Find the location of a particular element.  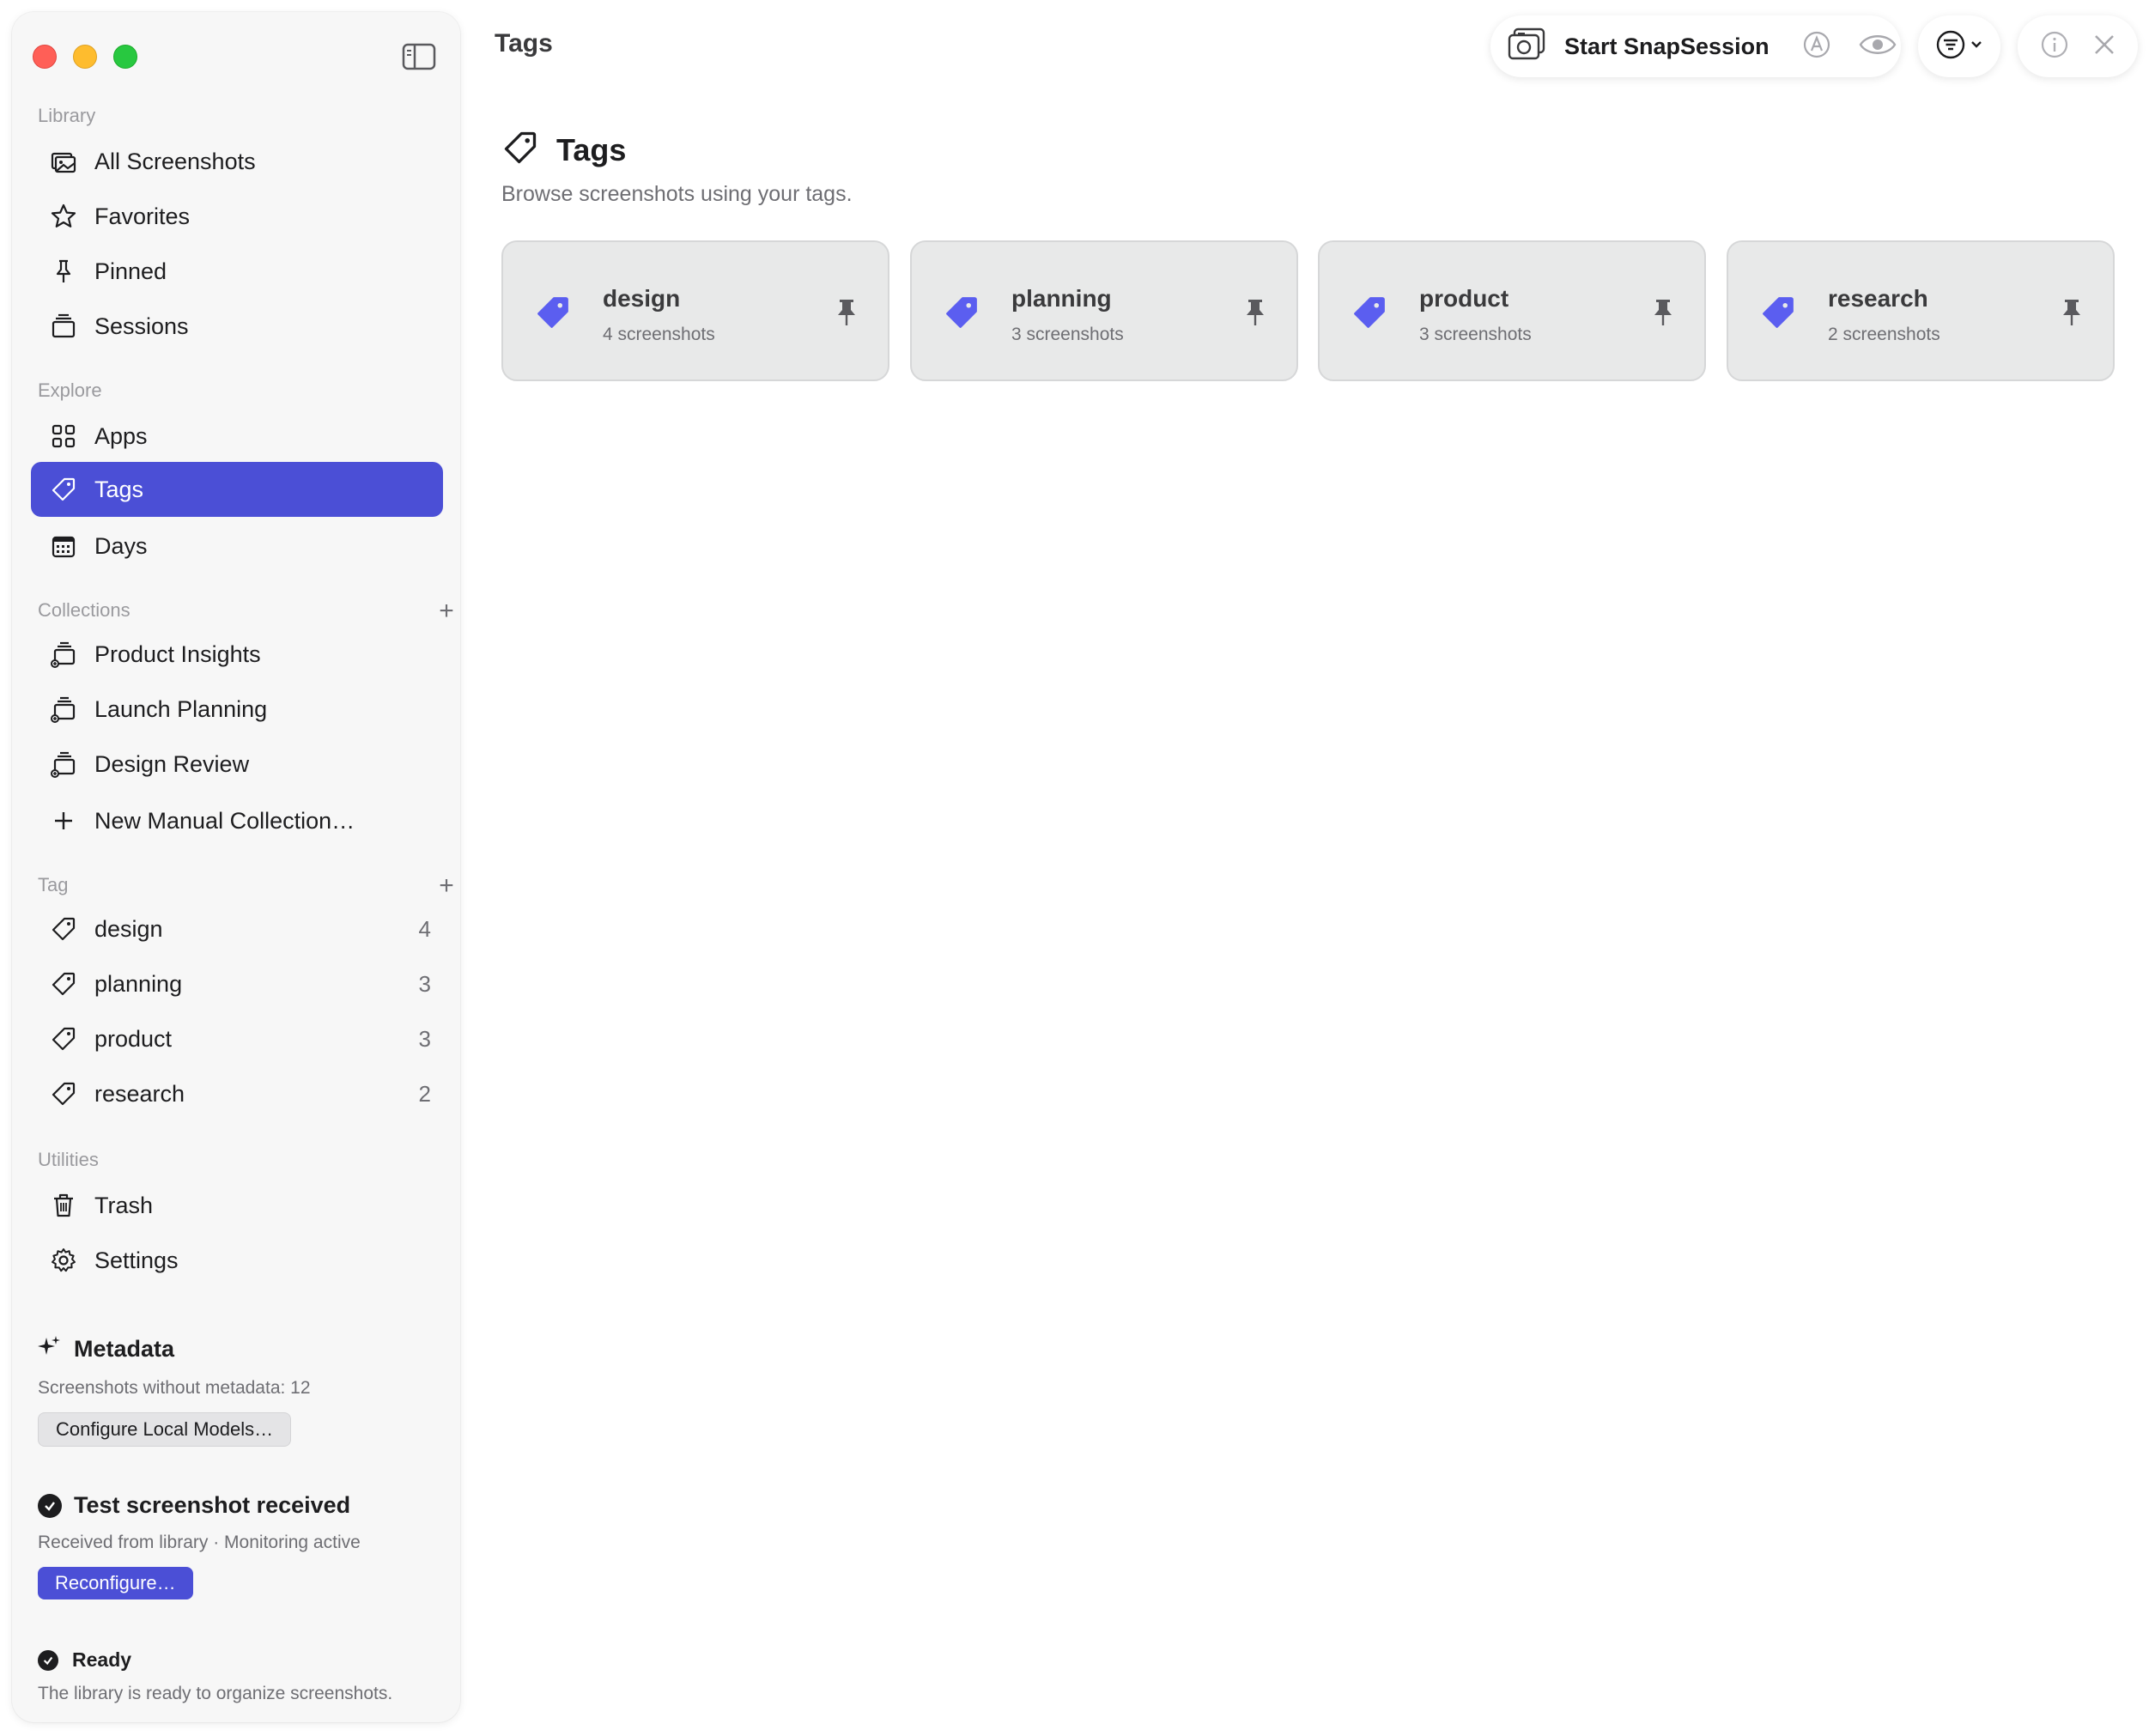

sidebar-item-label: Design Review is located at coordinates (172, 763).